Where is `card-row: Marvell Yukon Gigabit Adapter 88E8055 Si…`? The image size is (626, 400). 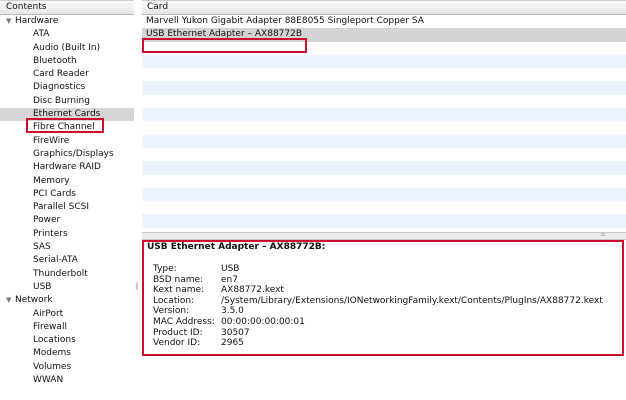 card-row: Marvell Yukon Gigabit Adapter 88E8055 Si… is located at coordinates (384, 21).